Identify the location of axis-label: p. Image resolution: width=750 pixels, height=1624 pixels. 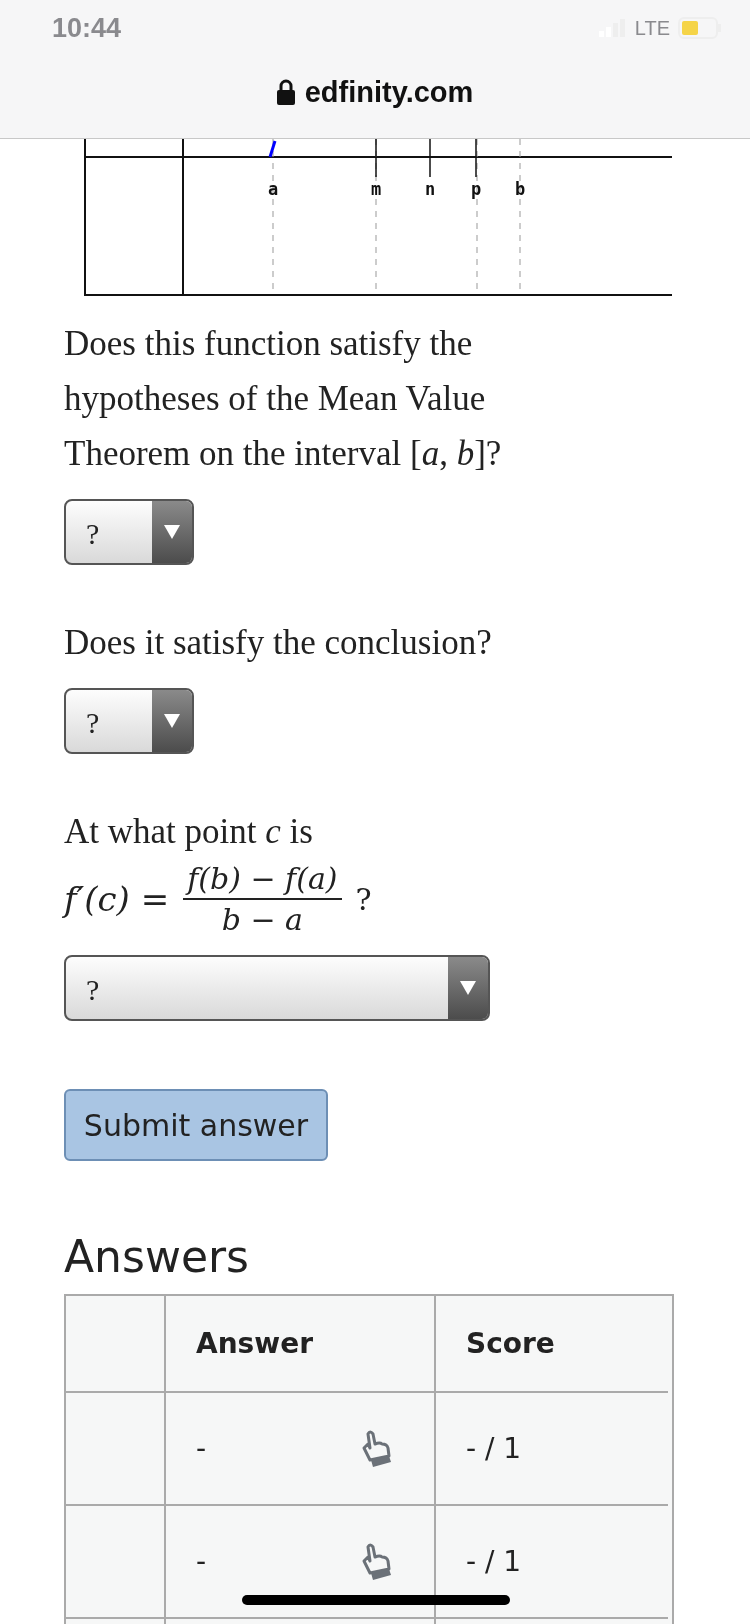
(476, 189).